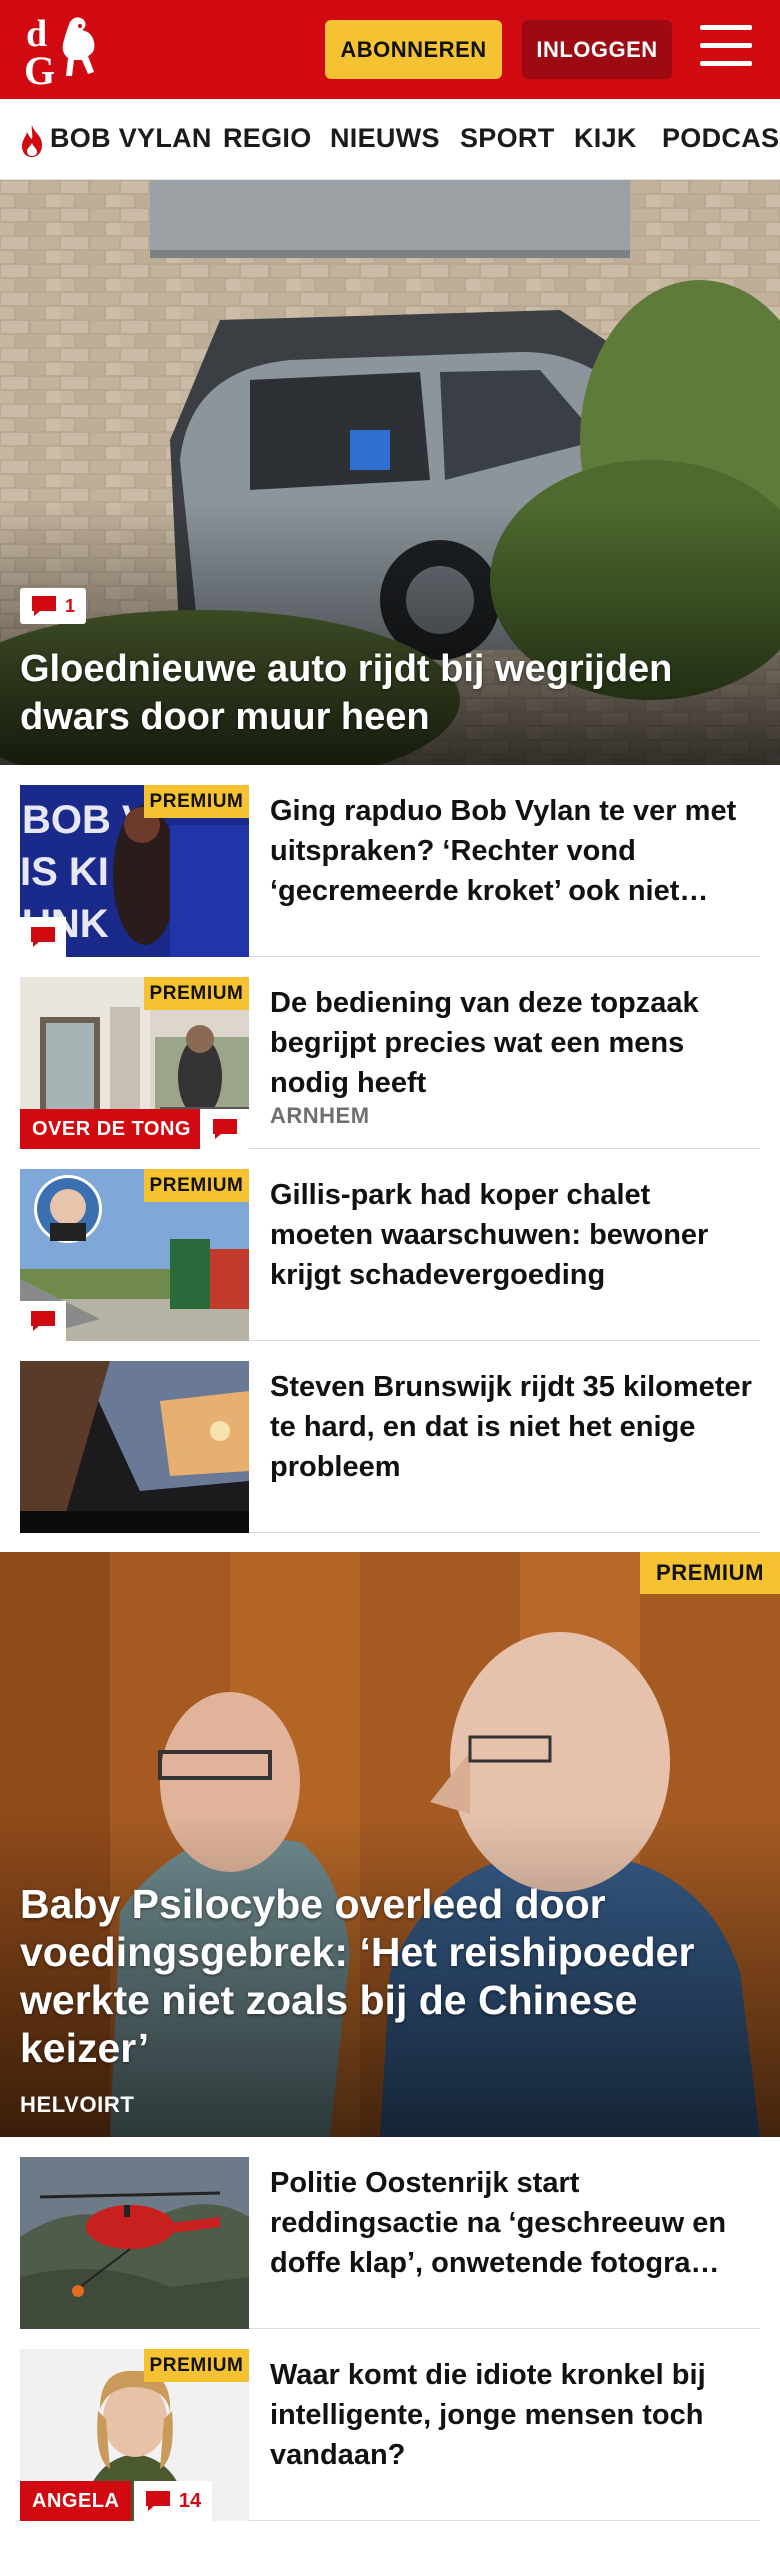 Image resolution: width=780 pixels, height=2560 pixels. What do you see at coordinates (77, 2104) in the screenshot?
I see `featured-location: HELVOIRT` at bounding box center [77, 2104].